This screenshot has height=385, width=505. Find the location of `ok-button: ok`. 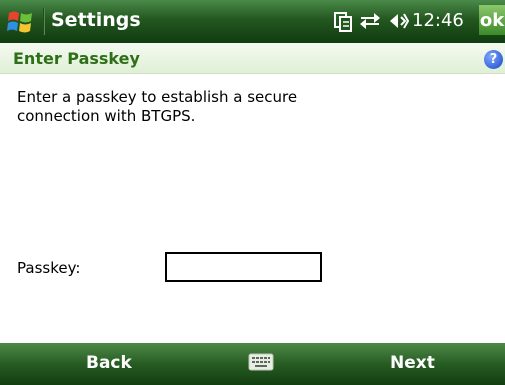

ok-button: ok is located at coordinates (492, 20).